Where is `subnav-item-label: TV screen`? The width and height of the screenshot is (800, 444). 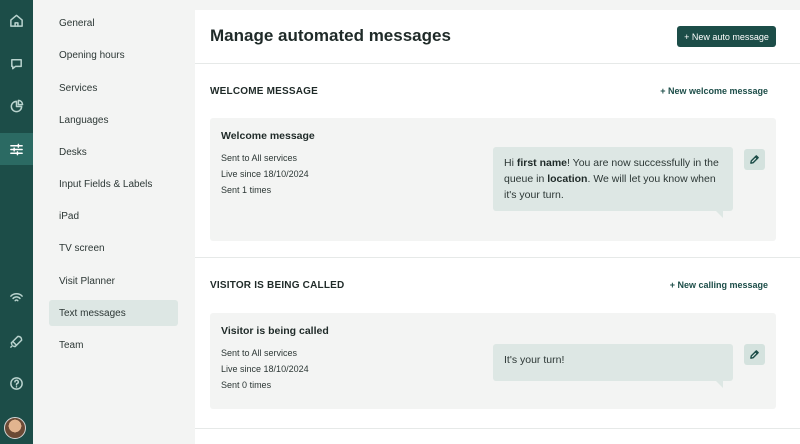 subnav-item-label: TV screen is located at coordinates (82, 248).